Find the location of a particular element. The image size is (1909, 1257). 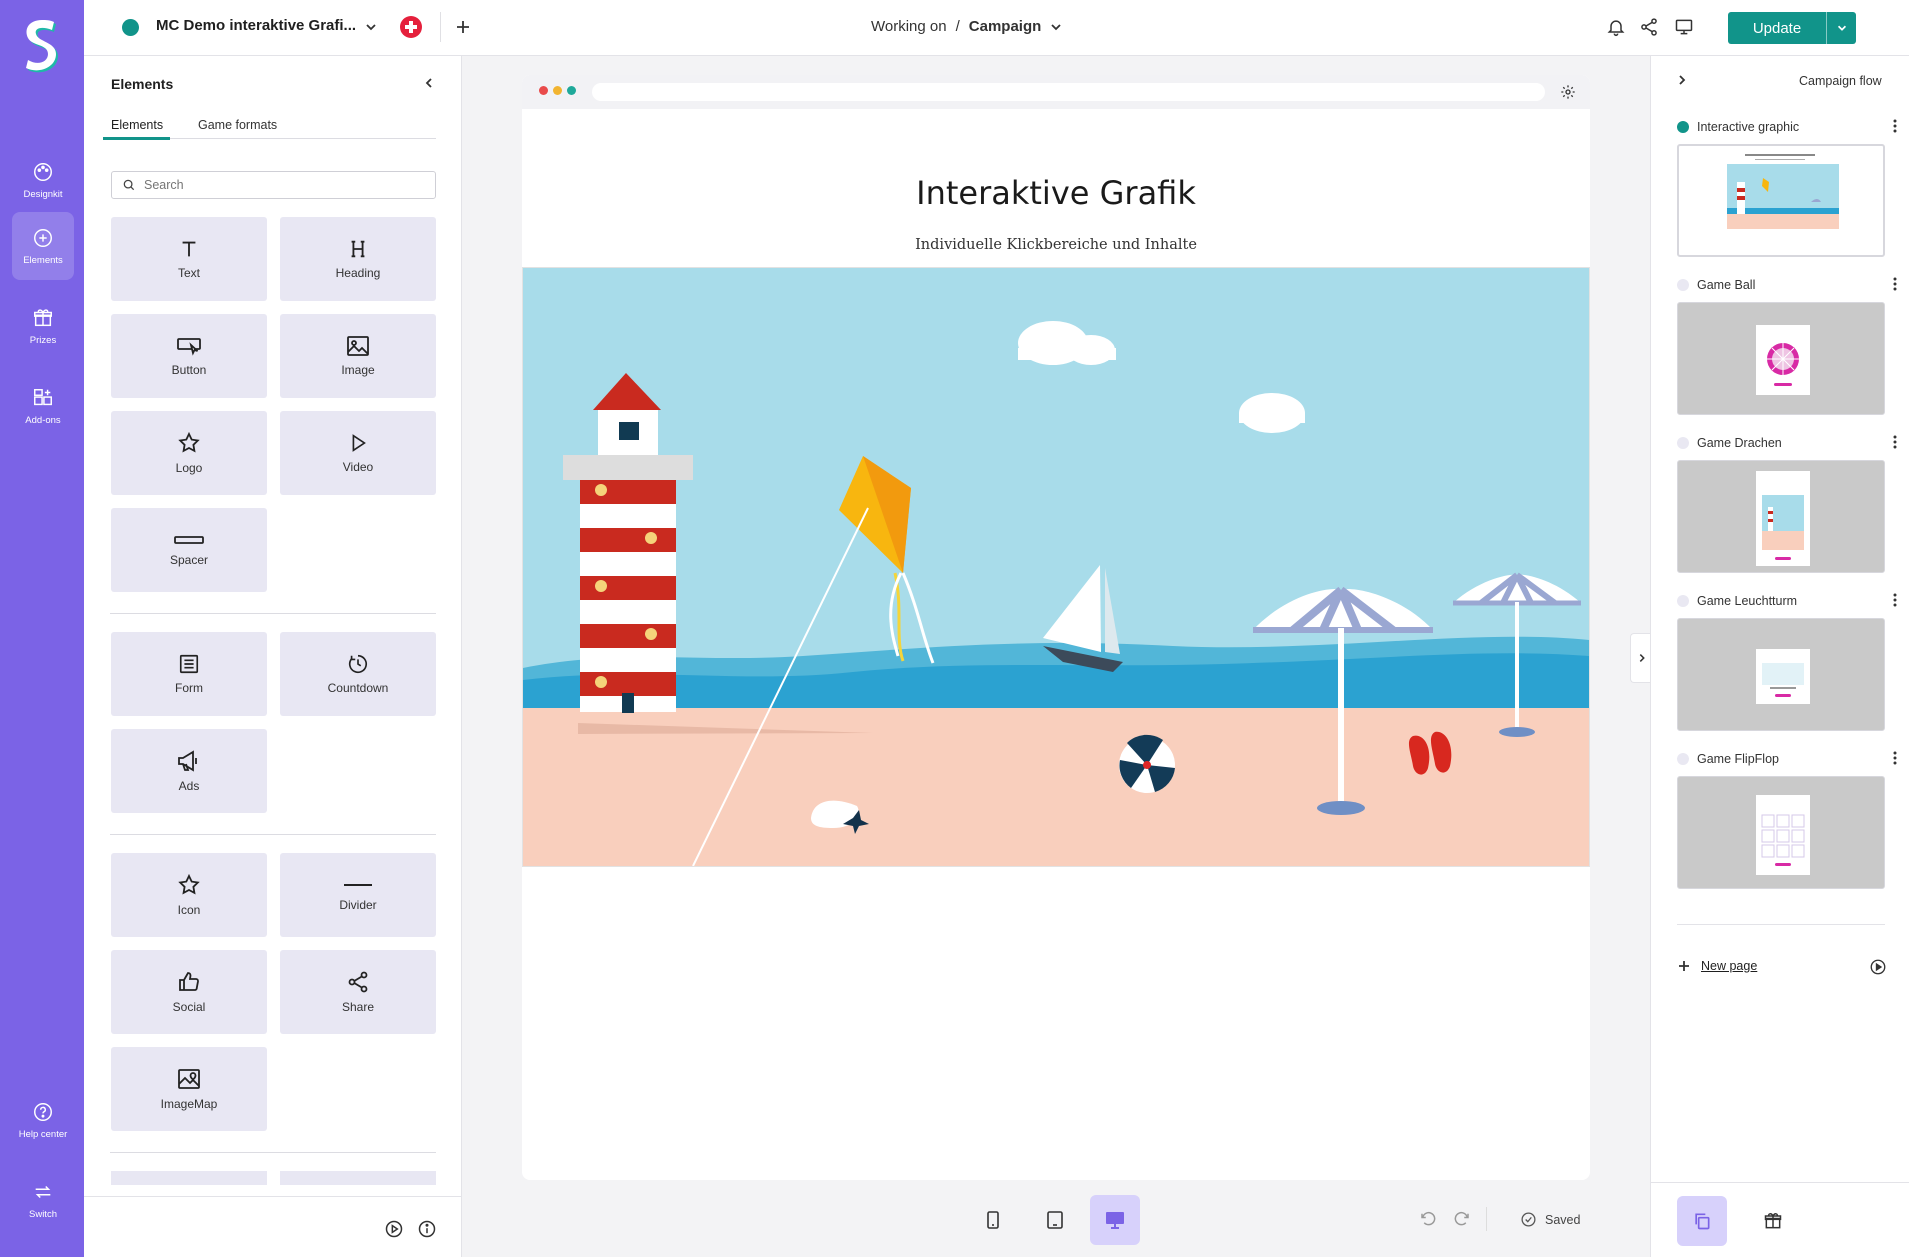

rail-item-prizes: Prizes is located at coordinates (43, 326).